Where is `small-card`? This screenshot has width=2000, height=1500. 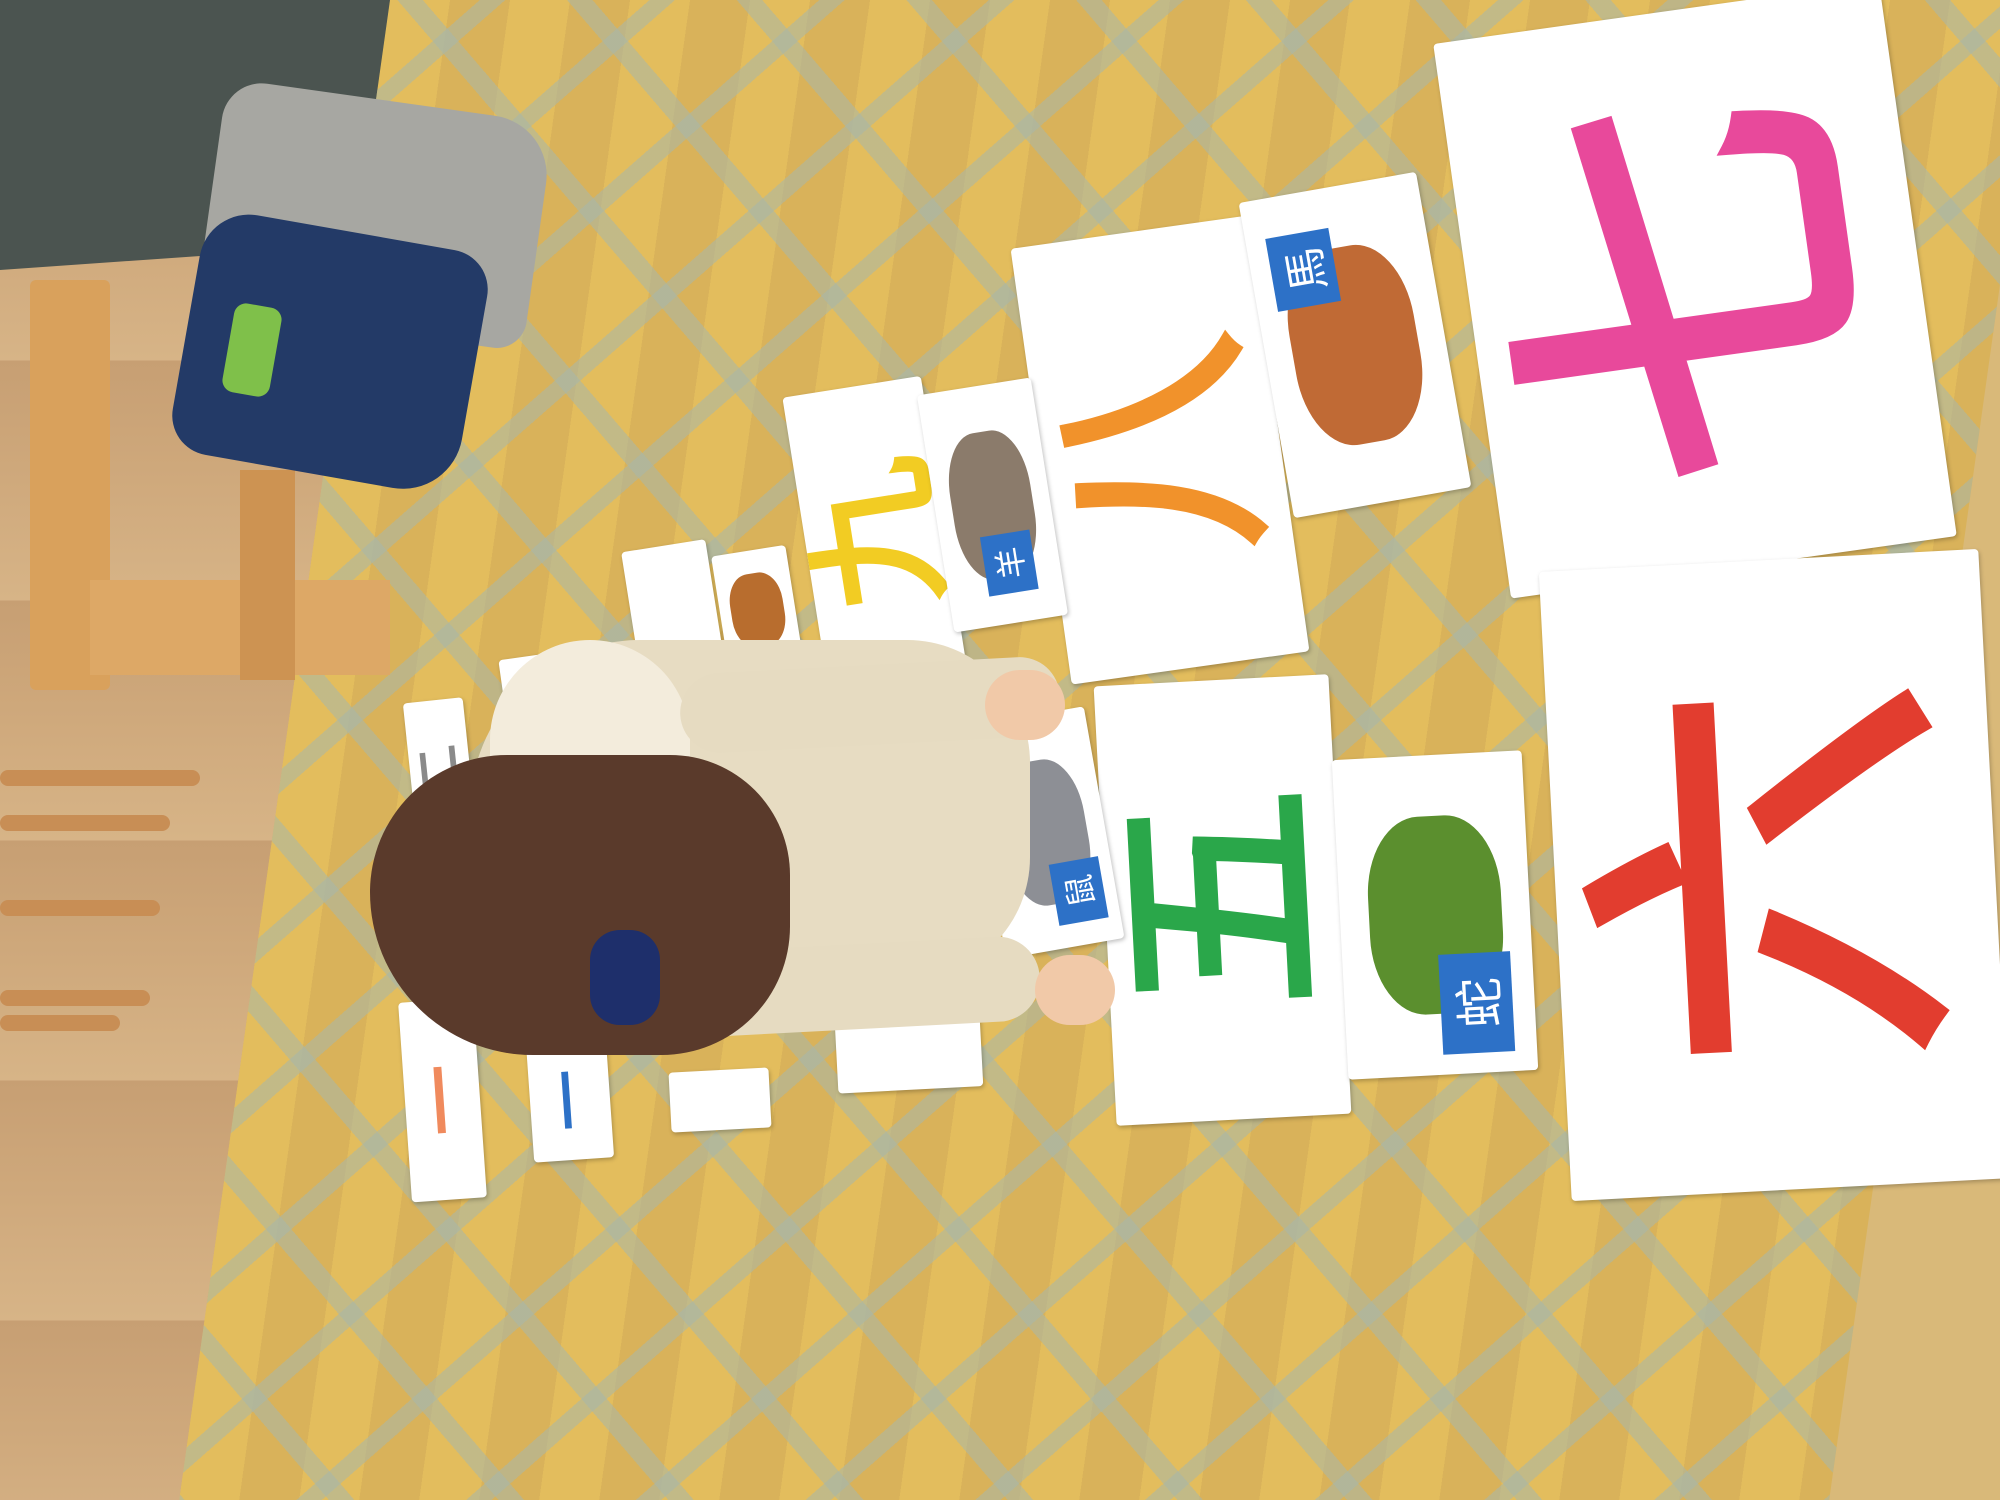
small-card is located at coordinates (720, 1100).